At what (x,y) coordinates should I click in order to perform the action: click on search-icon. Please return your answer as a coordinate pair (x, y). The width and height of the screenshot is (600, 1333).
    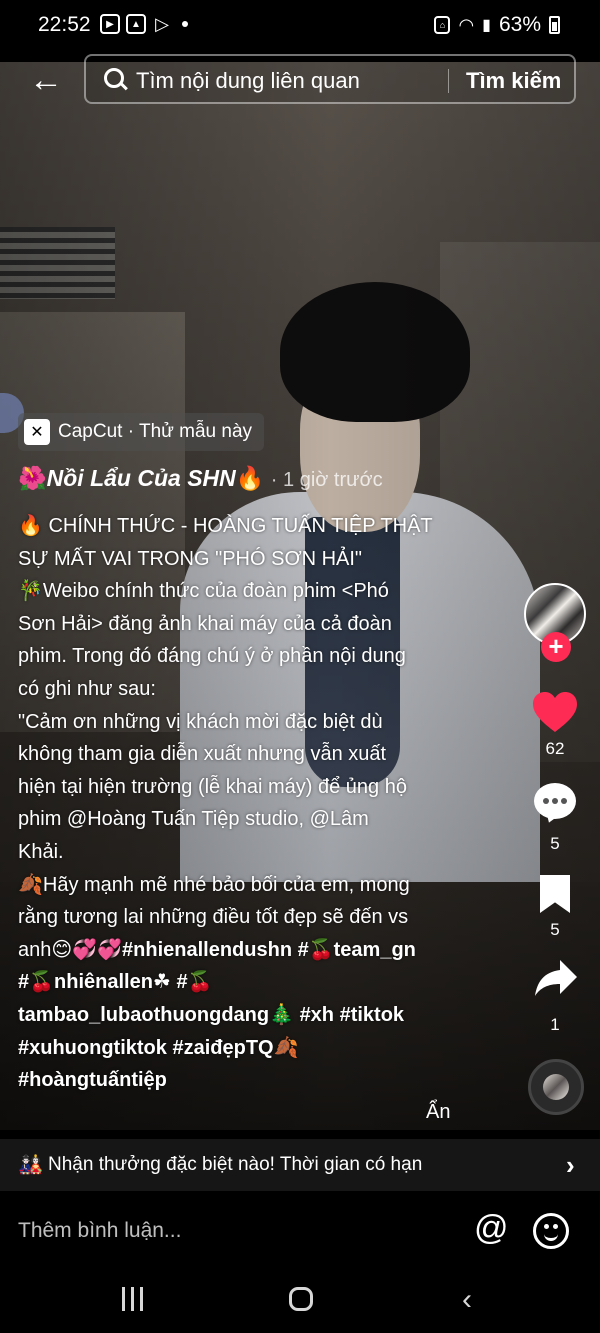
    Looking at the image, I should click on (114, 78).